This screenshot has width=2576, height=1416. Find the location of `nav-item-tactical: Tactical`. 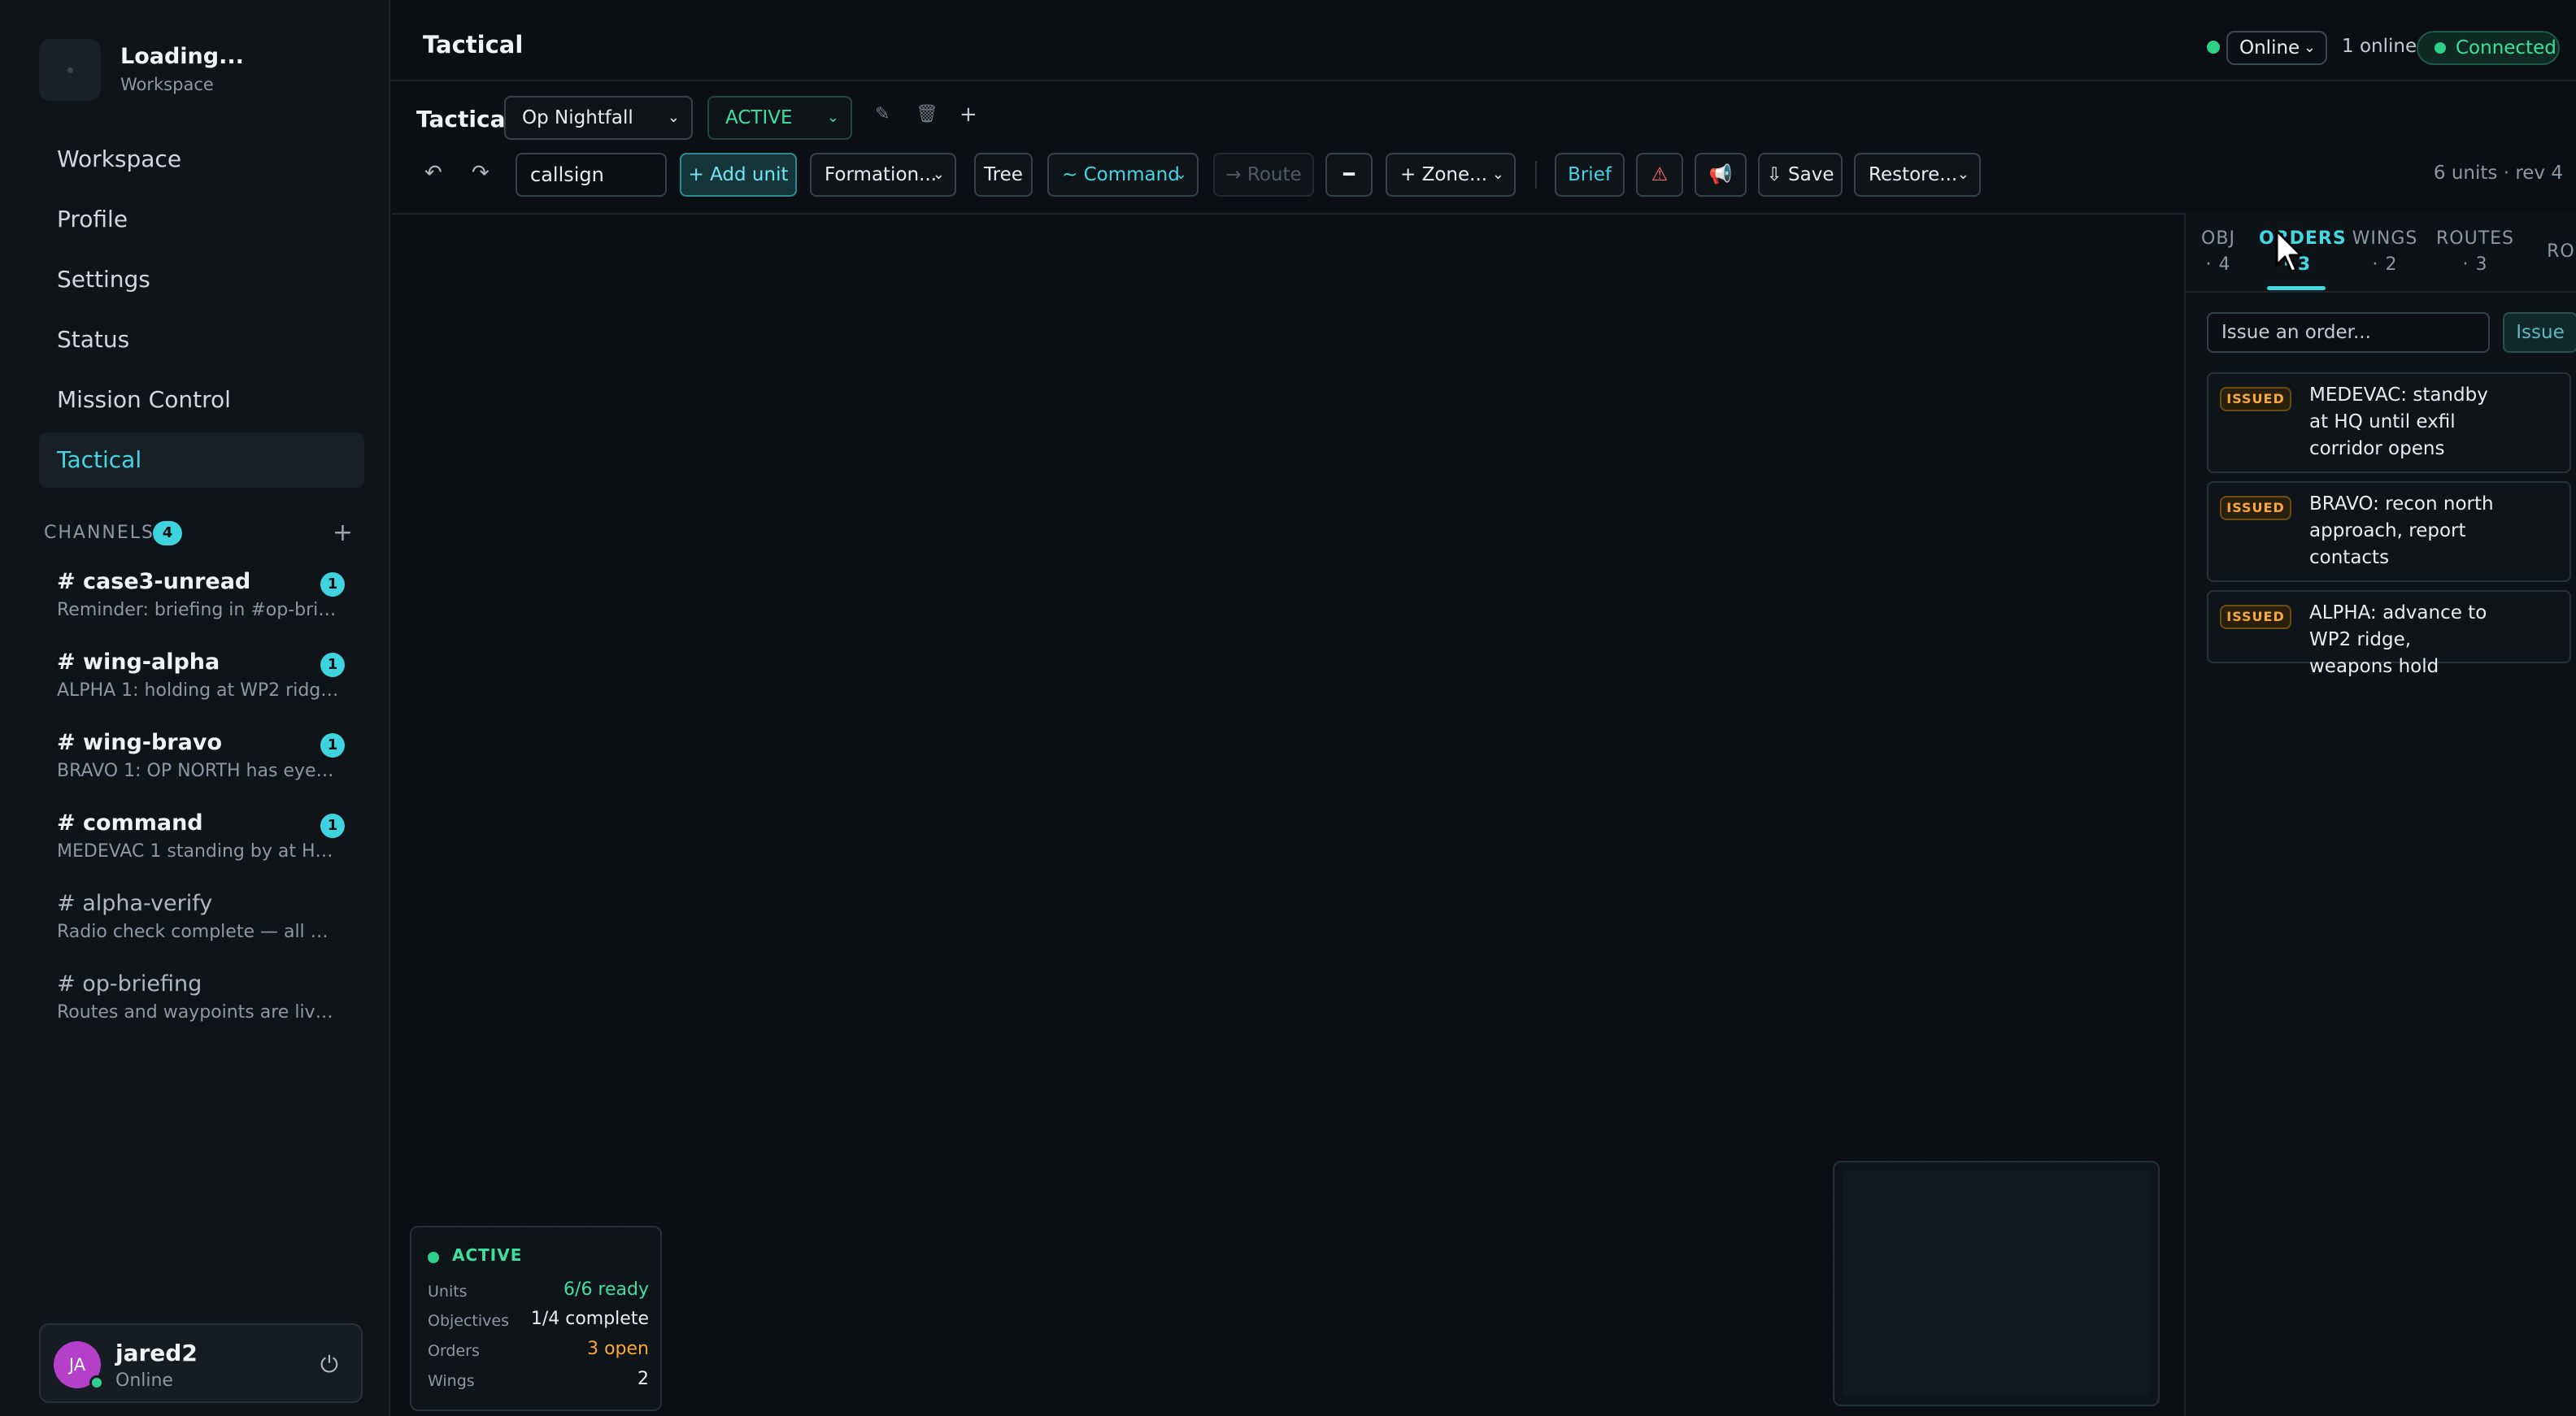

nav-item-tactical: Tactical is located at coordinates (202, 460).